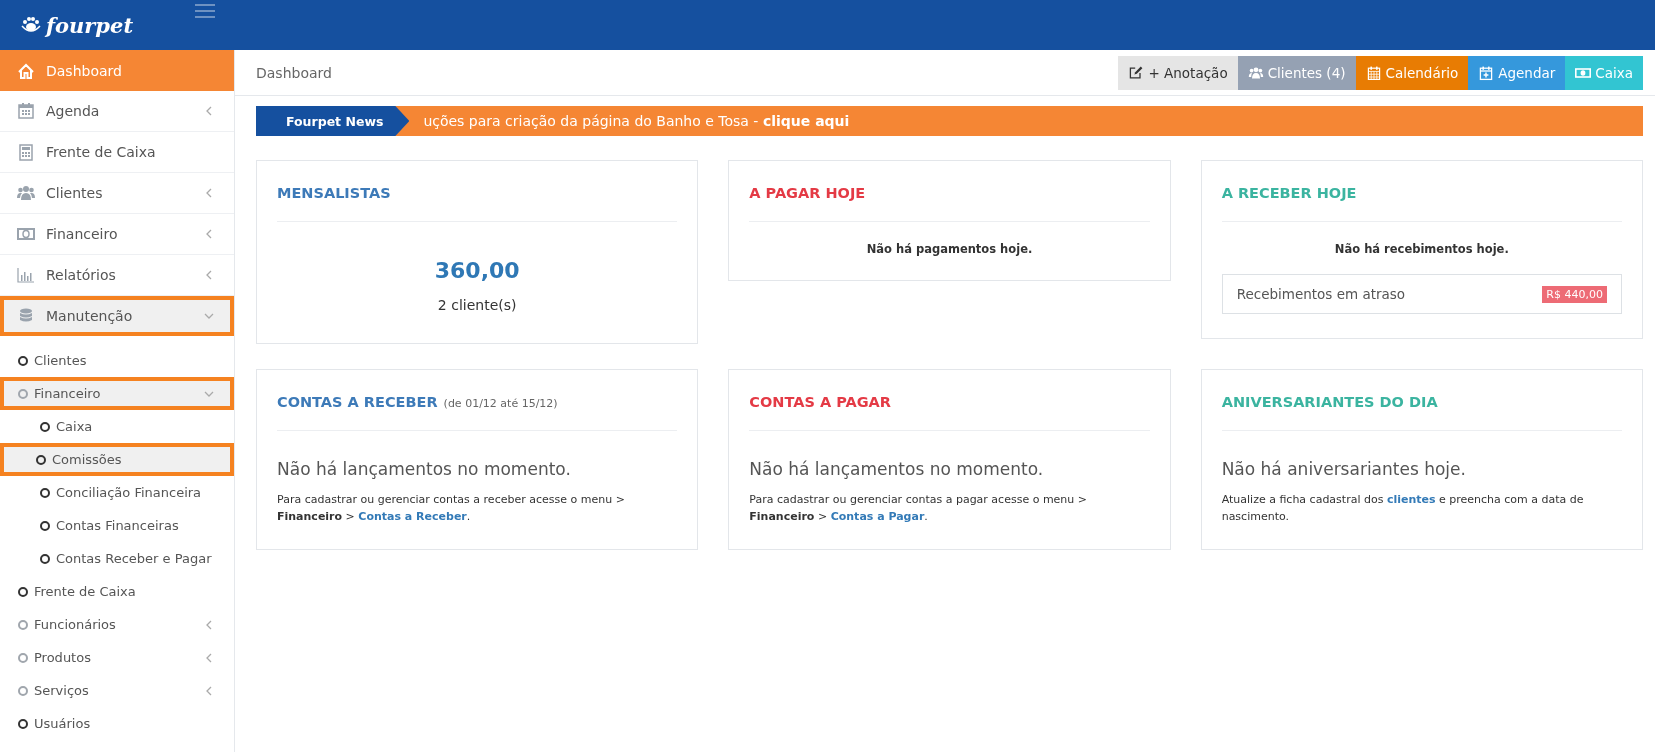  What do you see at coordinates (117, 690) in the screenshot?
I see `submenu-item: Serviços` at bounding box center [117, 690].